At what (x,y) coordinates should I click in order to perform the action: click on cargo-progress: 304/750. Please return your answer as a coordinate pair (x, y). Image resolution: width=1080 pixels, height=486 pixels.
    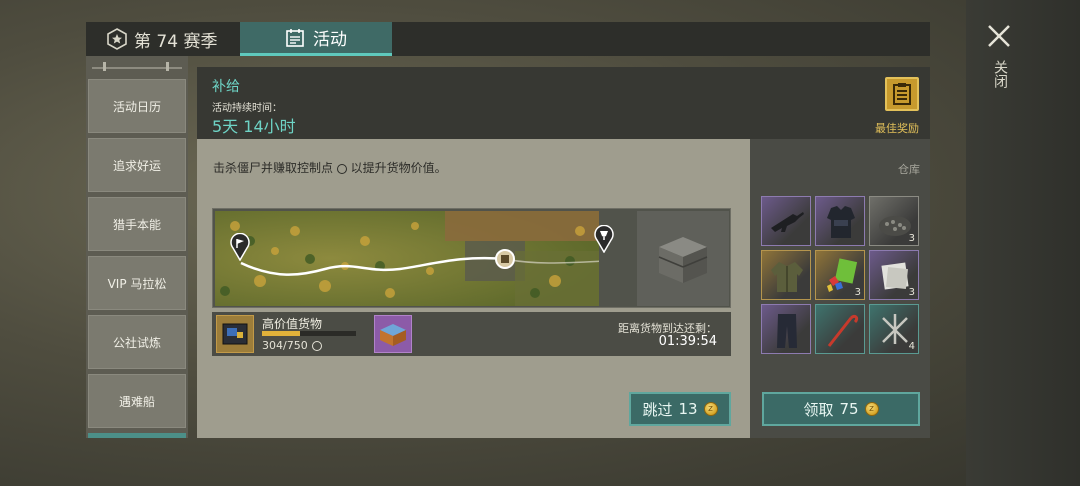
    Looking at the image, I should click on (292, 345).